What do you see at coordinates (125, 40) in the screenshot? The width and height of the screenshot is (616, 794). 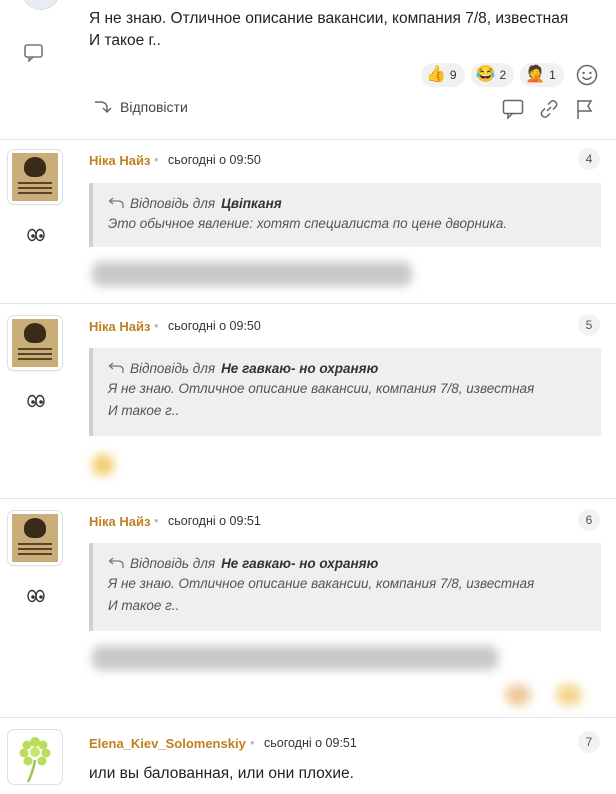 I see `comment-text-line: И такое г..` at bounding box center [125, 40].